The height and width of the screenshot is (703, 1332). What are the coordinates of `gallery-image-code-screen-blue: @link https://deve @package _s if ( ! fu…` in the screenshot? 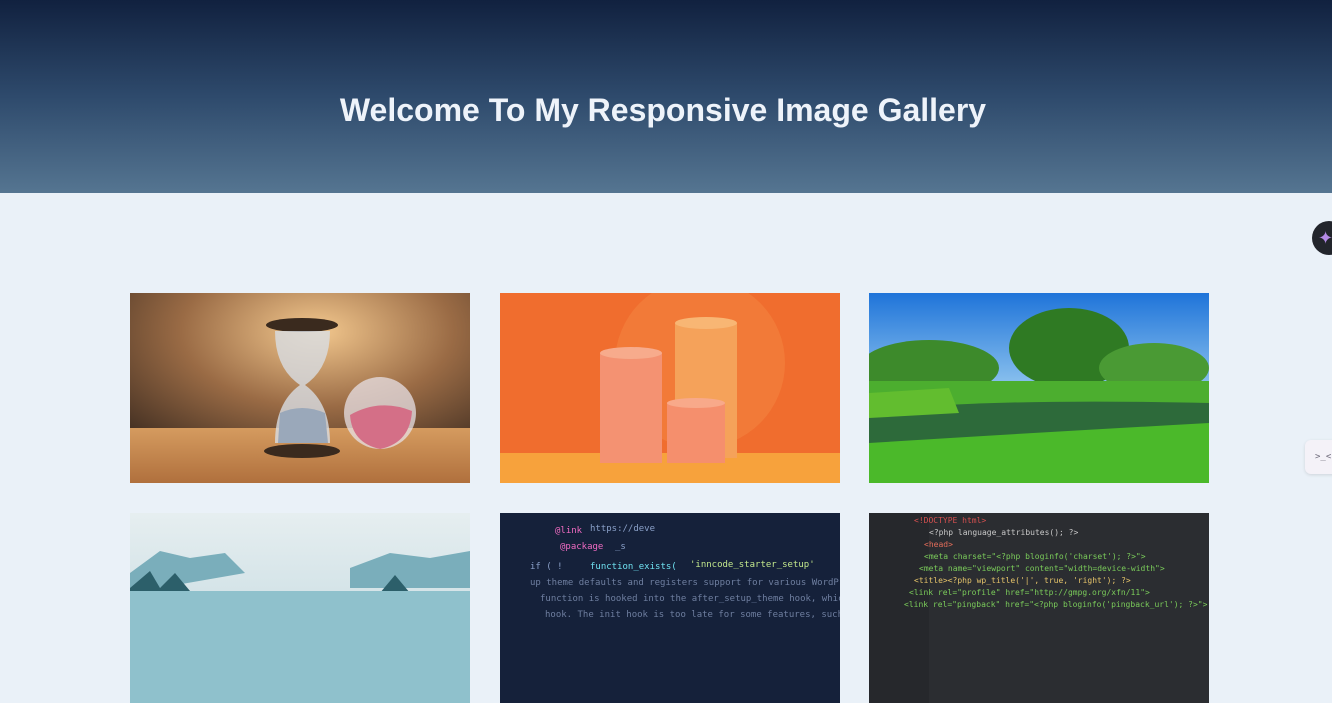 It's located at (670, 608).